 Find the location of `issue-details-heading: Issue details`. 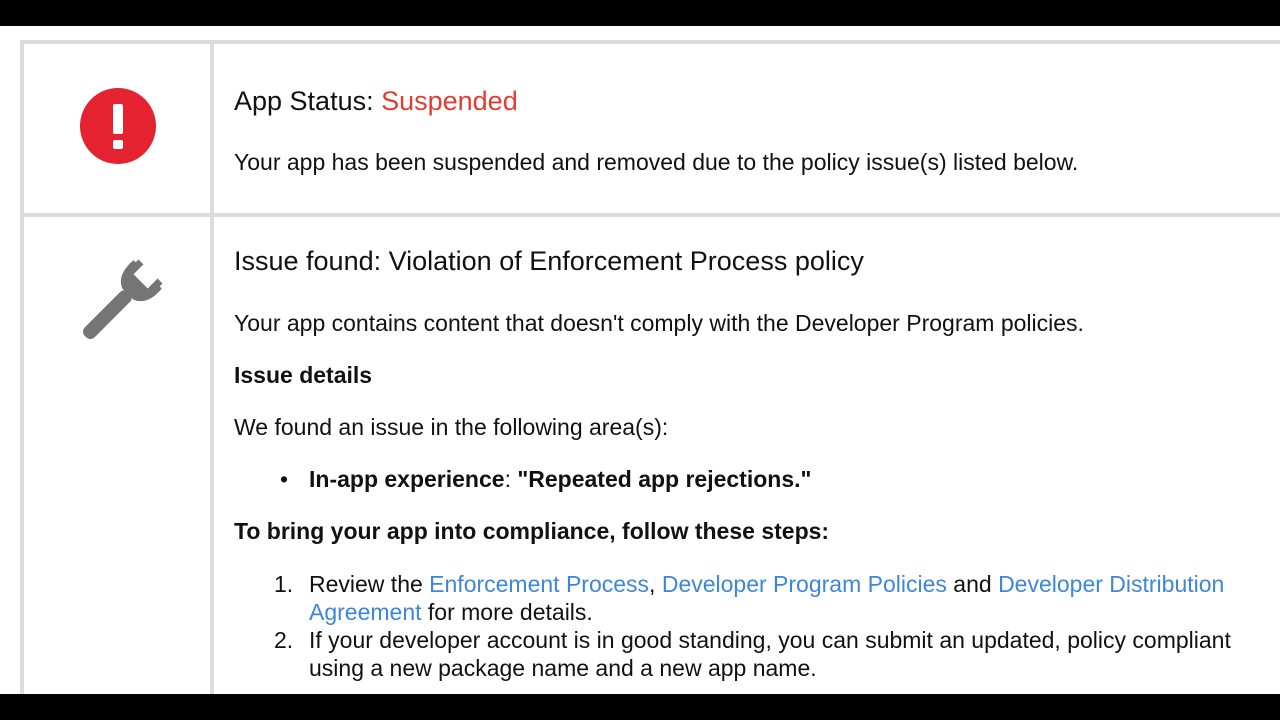

issue-details-heading: Issue details is located at coordinates (303, 375).